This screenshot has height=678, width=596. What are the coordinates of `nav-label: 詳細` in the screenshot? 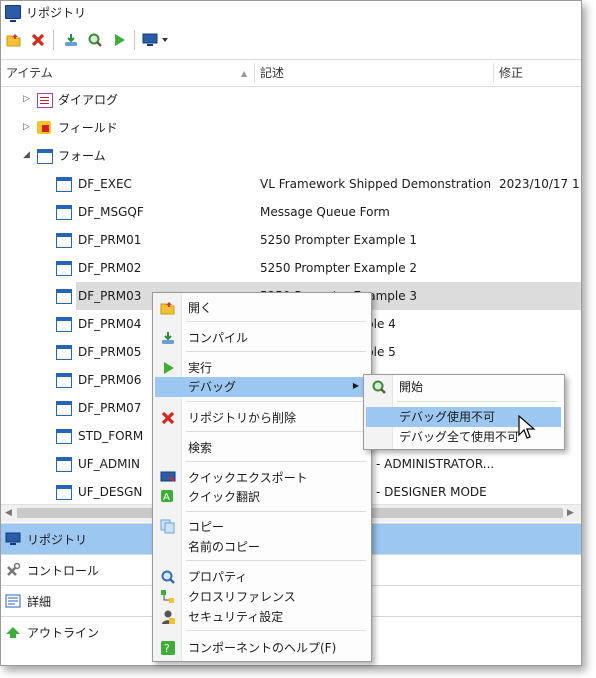 It's located at (39, 601).